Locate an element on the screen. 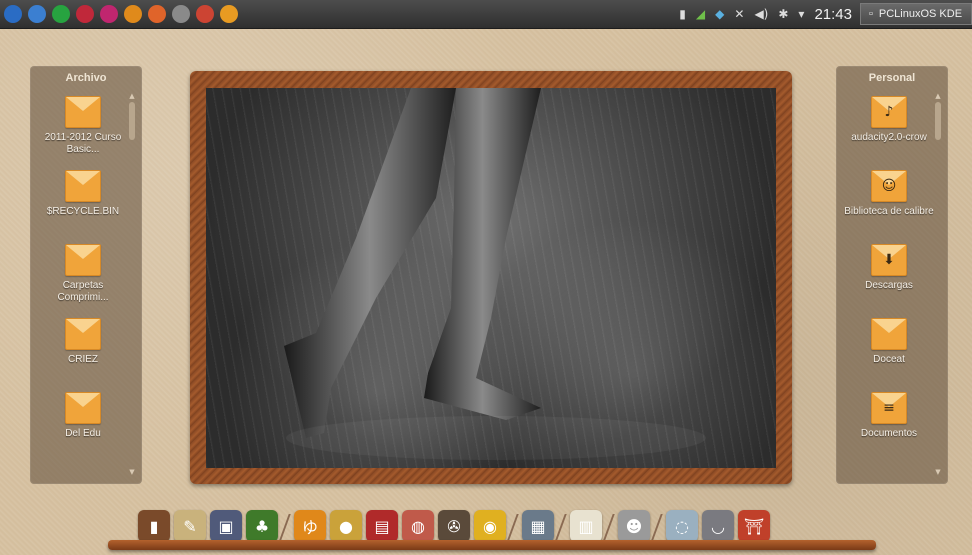 The image size is (972, 555). file-item: ≡ Documentos is located at coordinates (889, 416).